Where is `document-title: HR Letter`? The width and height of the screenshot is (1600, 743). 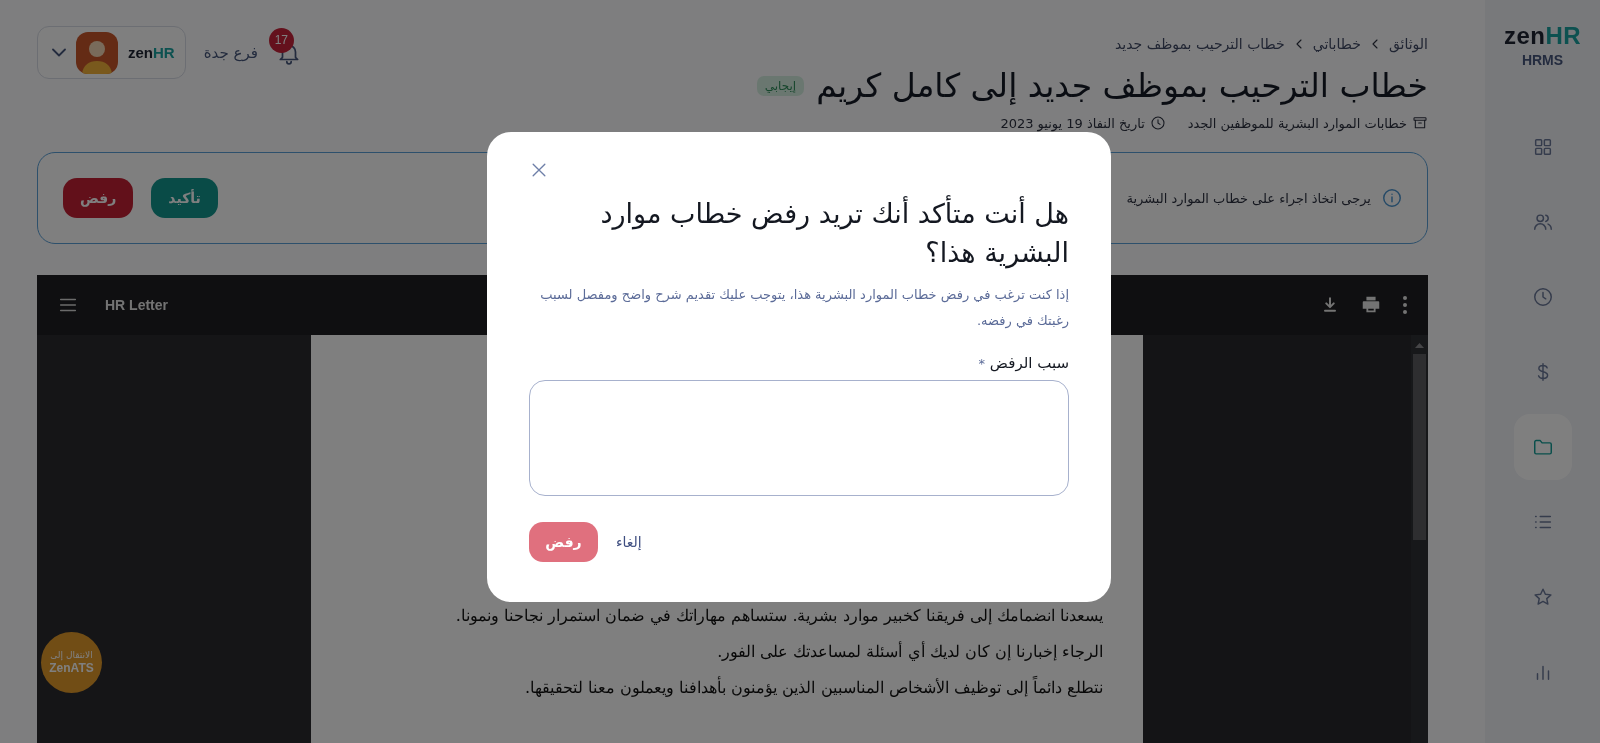 document-title: HR Letter is located at coordinates (136, 305).